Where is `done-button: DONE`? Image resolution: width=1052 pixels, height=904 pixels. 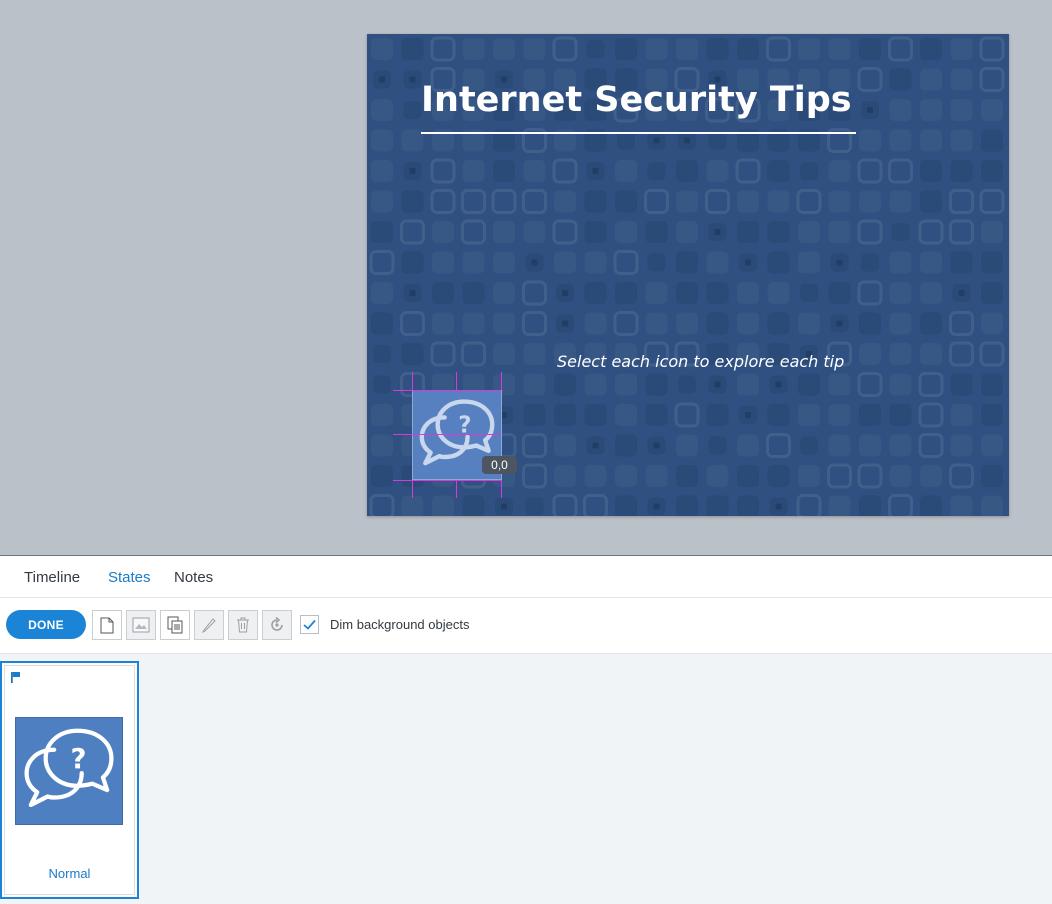 done-button: DONE is located at coordinates (46, 624).